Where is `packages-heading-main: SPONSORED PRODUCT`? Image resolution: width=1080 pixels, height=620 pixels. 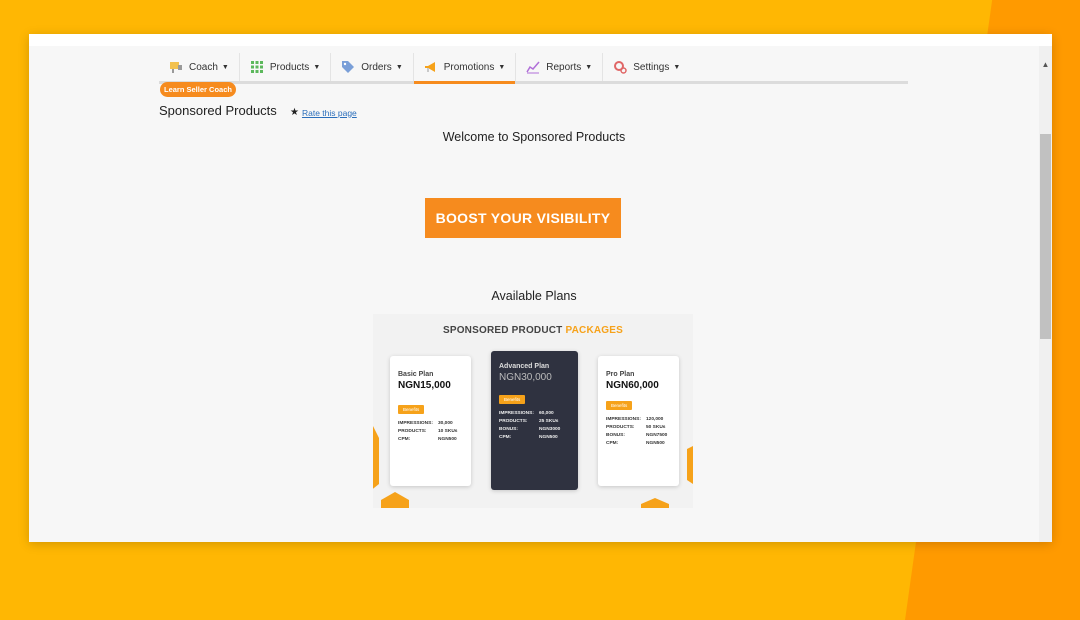
packages-heading-main: SPONSORED PRODUCT is located at coordinates (504, 330).